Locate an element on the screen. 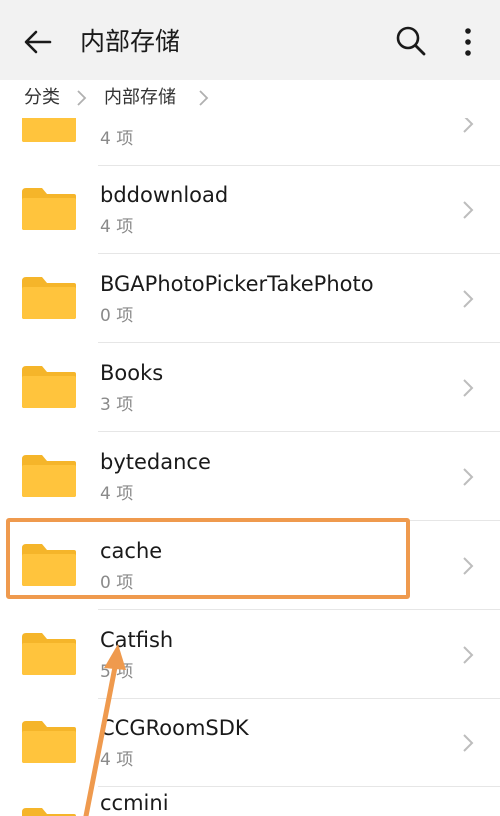 This screenshot has height=816, width=500. search-icon is located at coordinates (411, 41).